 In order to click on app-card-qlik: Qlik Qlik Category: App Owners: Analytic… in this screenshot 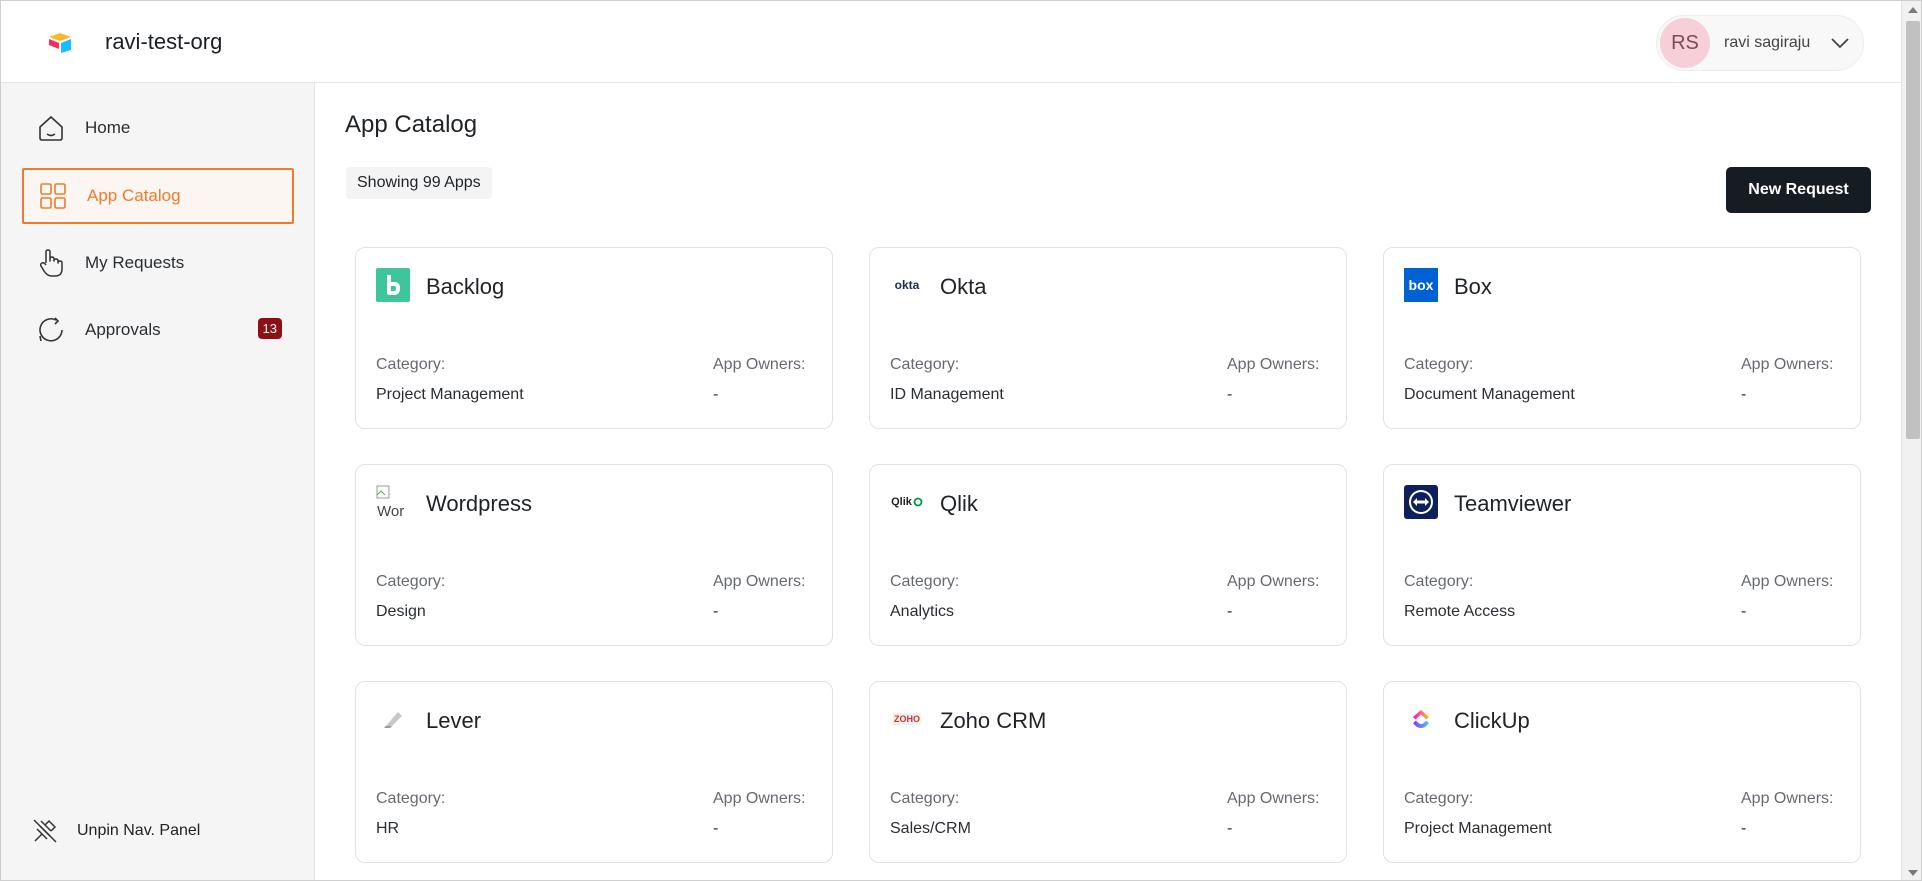, I will do `click(1108, 555)`.